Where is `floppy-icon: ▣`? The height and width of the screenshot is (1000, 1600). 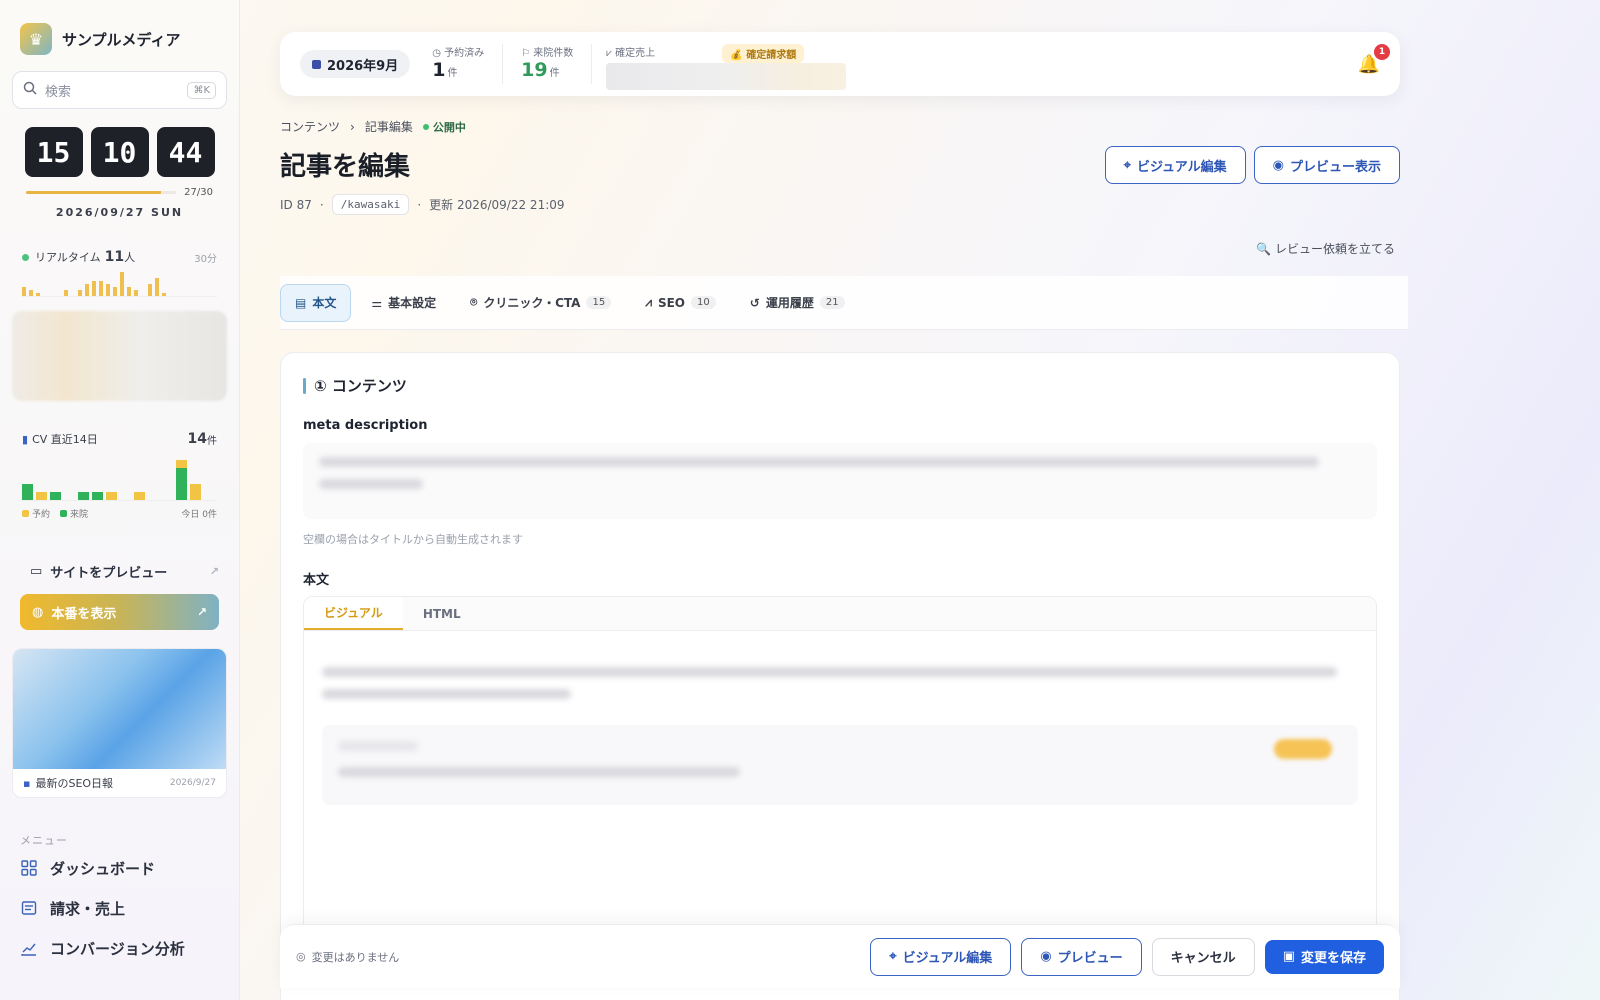 floppy-icon: ▣ is located at coordinates (1288, 956).